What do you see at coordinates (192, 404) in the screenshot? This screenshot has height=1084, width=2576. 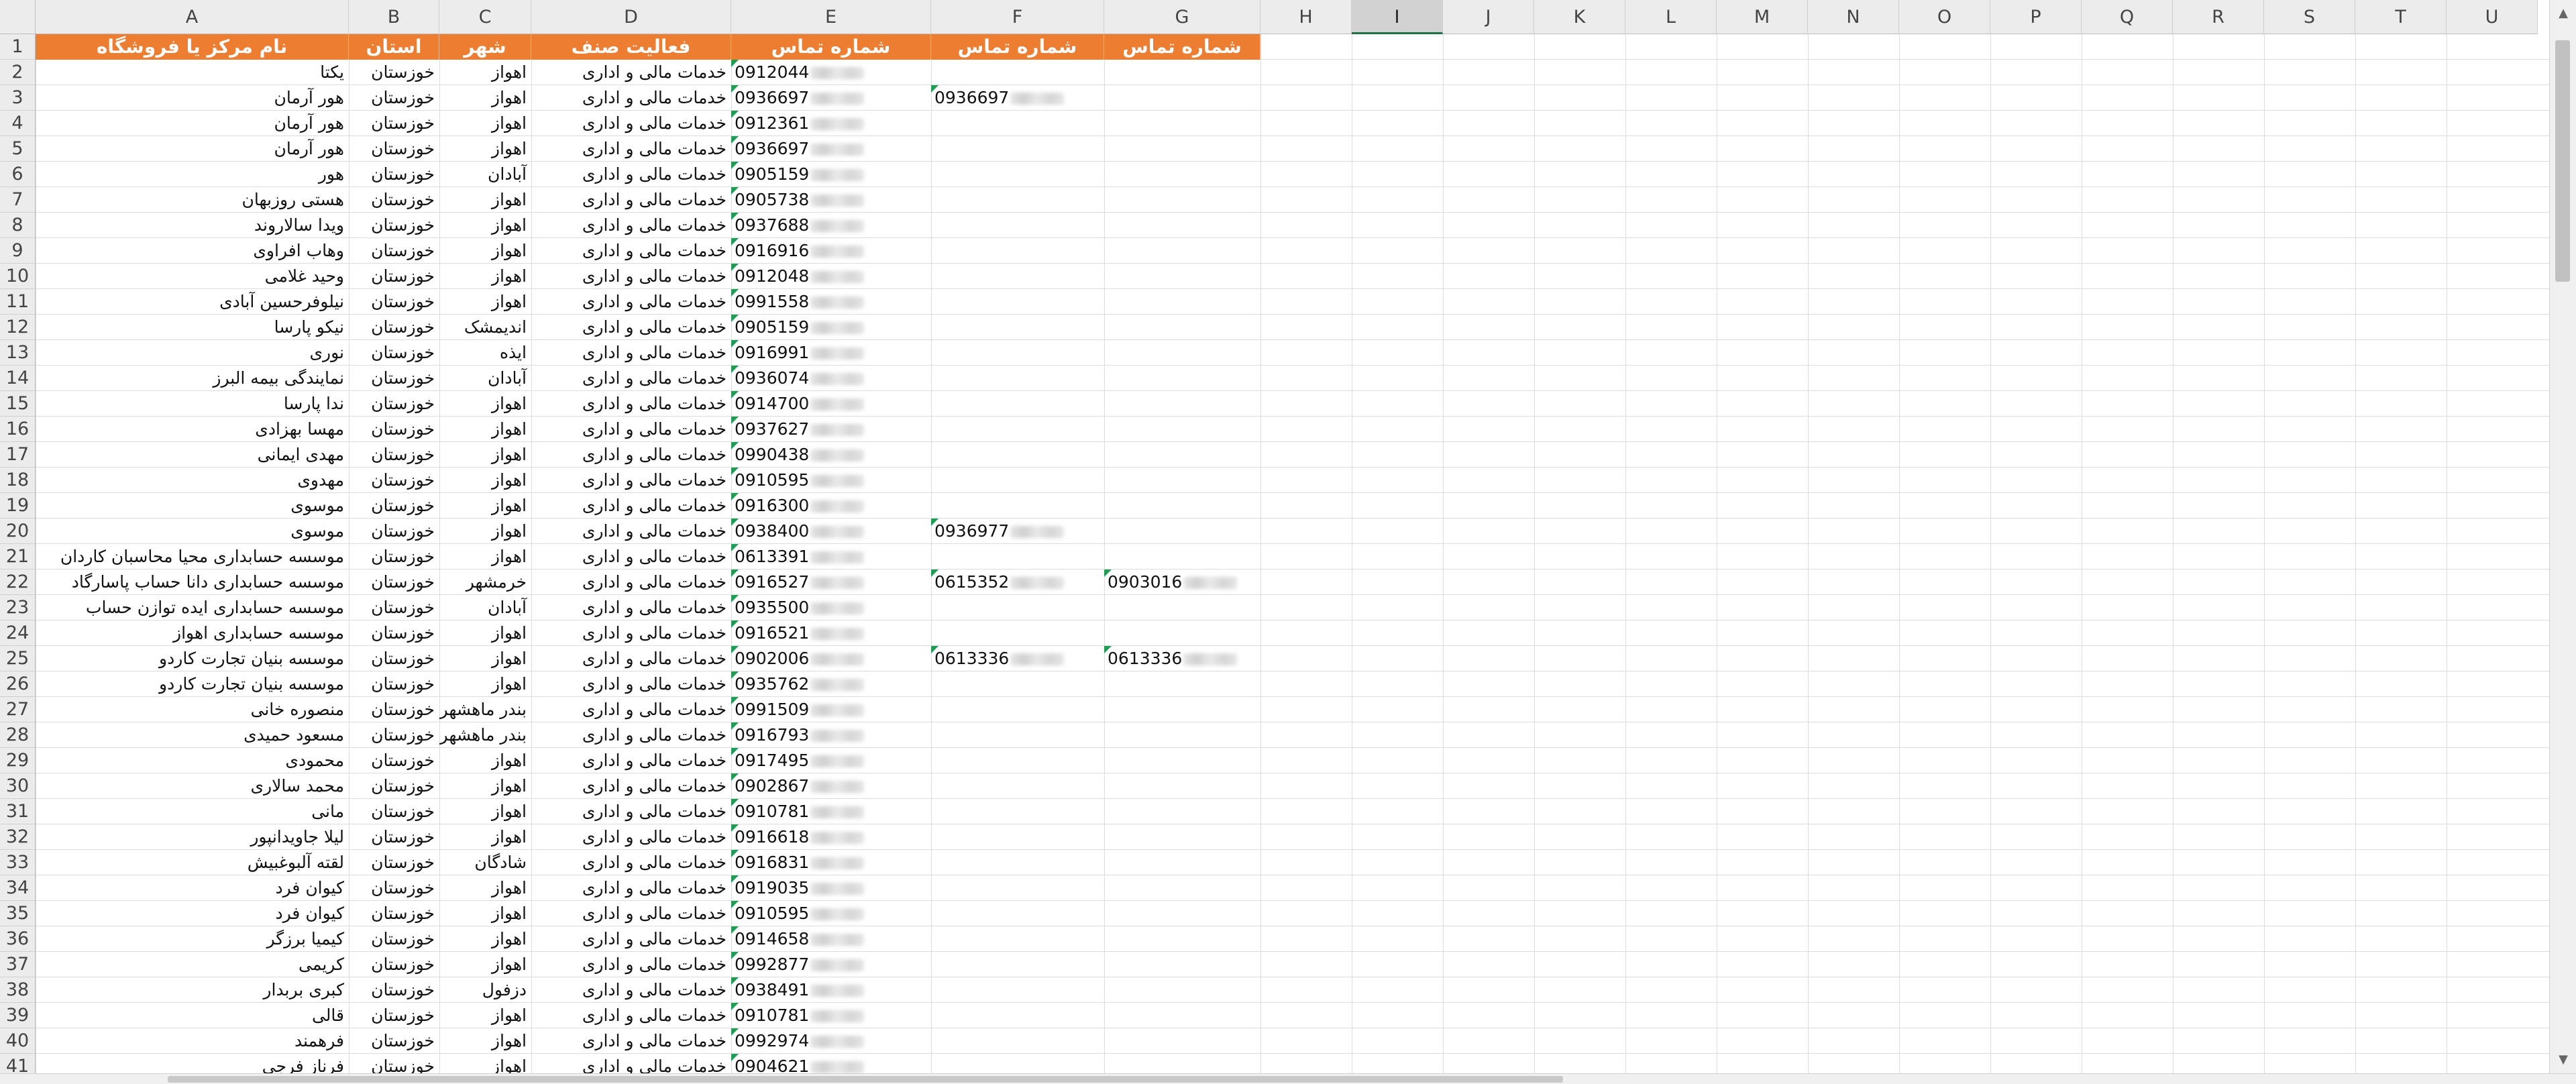 I see `cell-name: ندا پارسا` at bounding box center [192, 404].